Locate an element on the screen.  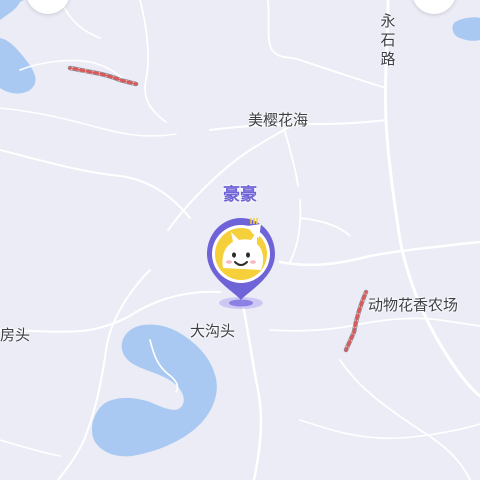
label-fangtou: 房头 is located at coordinates (15, 335).